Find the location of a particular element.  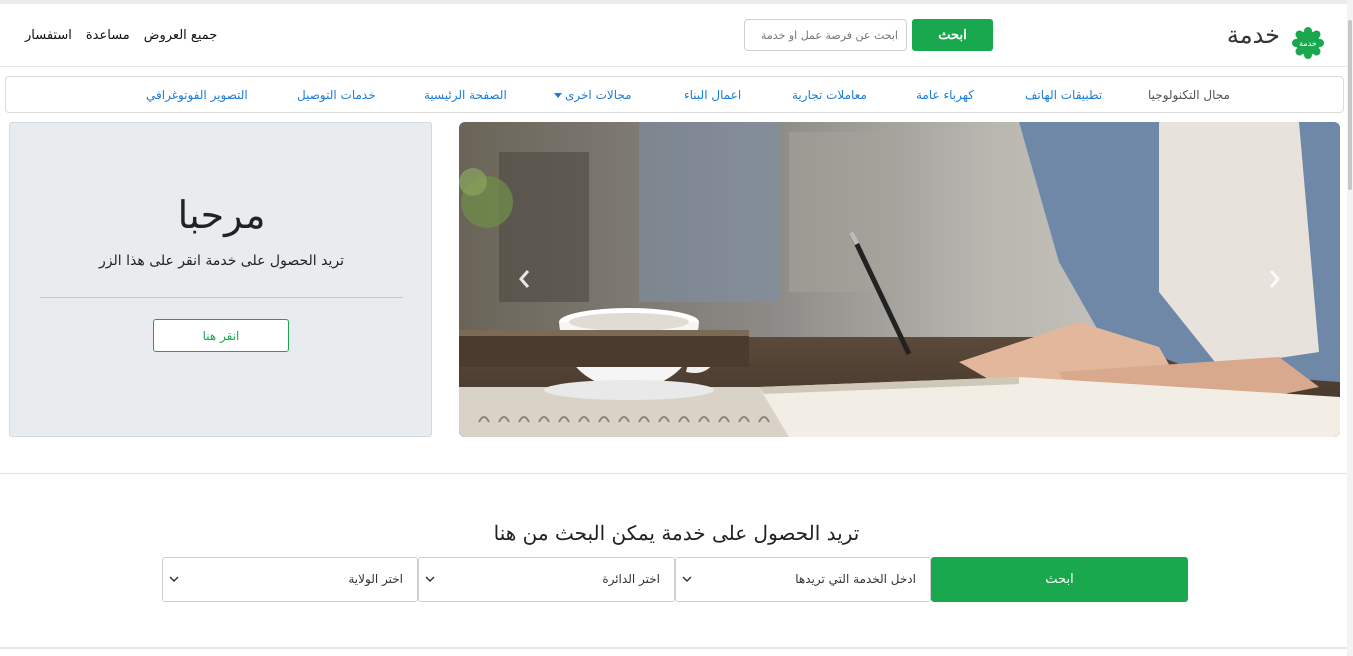

header-search-button: ابحث is located at coordinates (952, 35).